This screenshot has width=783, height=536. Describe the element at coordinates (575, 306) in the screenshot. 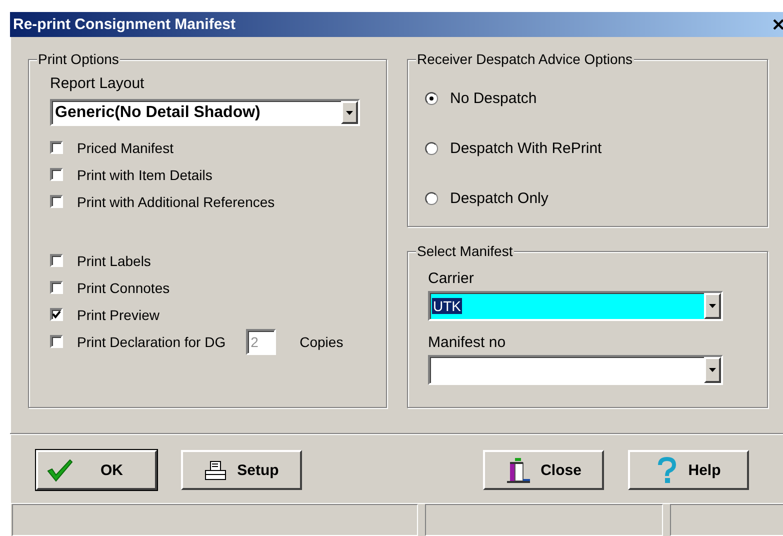

I see `dropdown-field: UTK` at that location.